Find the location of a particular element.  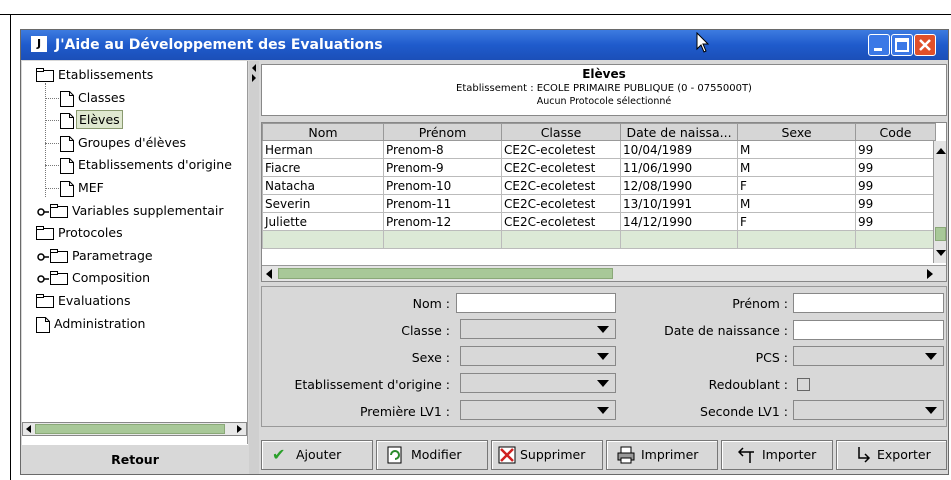

lv1-label: Première LV1 : is located at coordinates (404, 411).